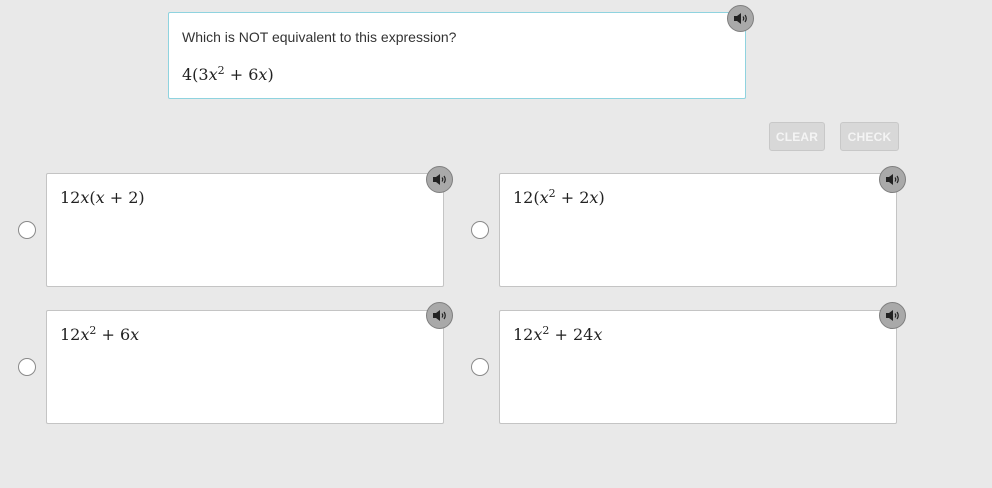 The width and height of the screenshot is (992, 488). What do you see at coordinates (558, 334) in the screenshot?
I see `option-expression-4: 12x2 + 24x` at bounding box center [558, 334].